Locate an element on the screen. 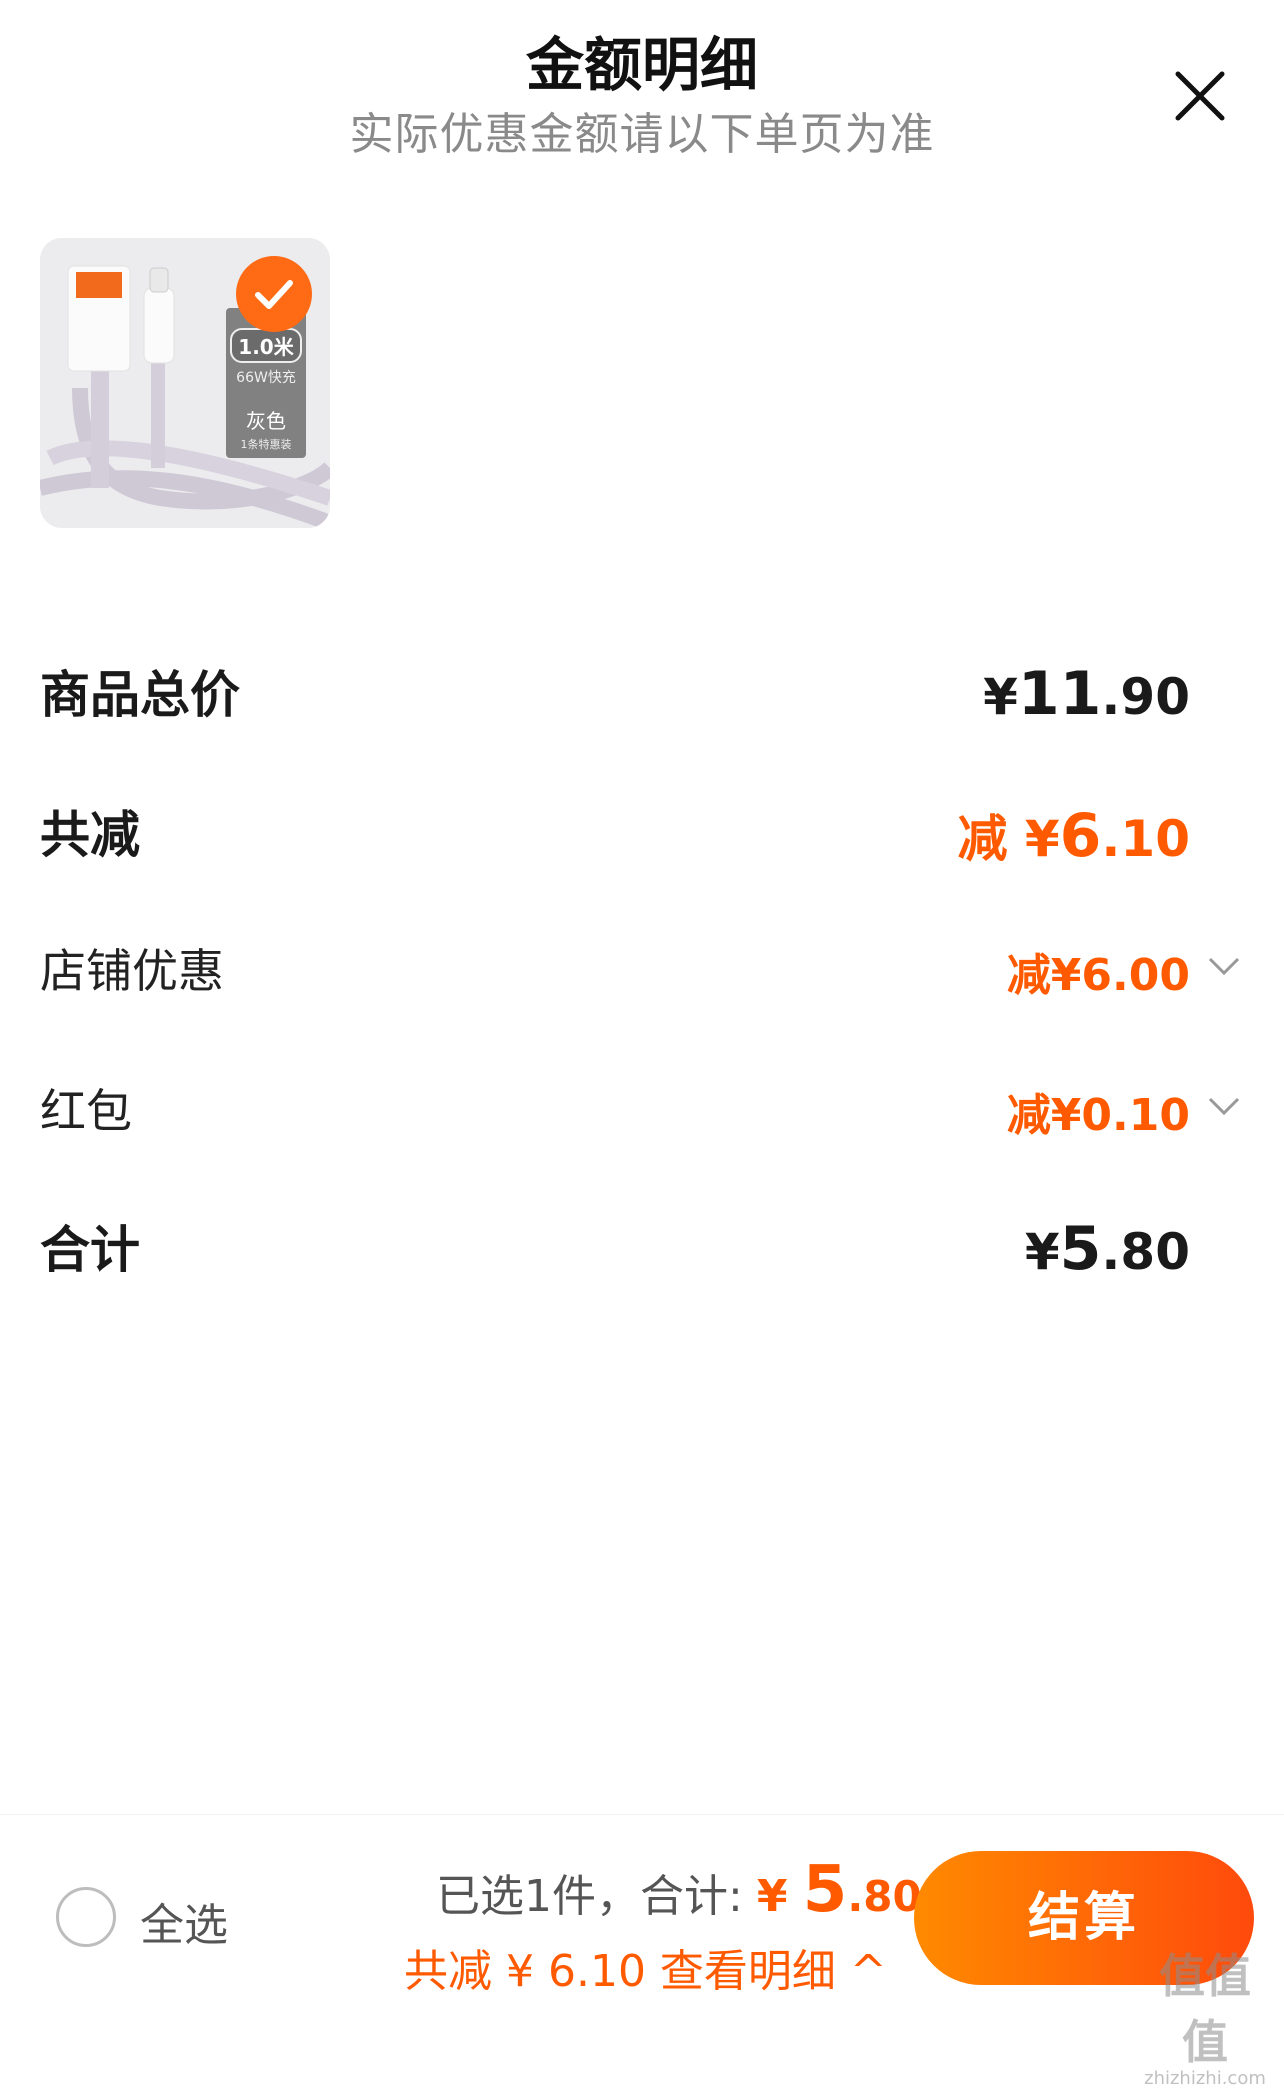 This screenshot has height=2089, width=1284. tag-color: 灰色 is located at coordinates (266, 421).